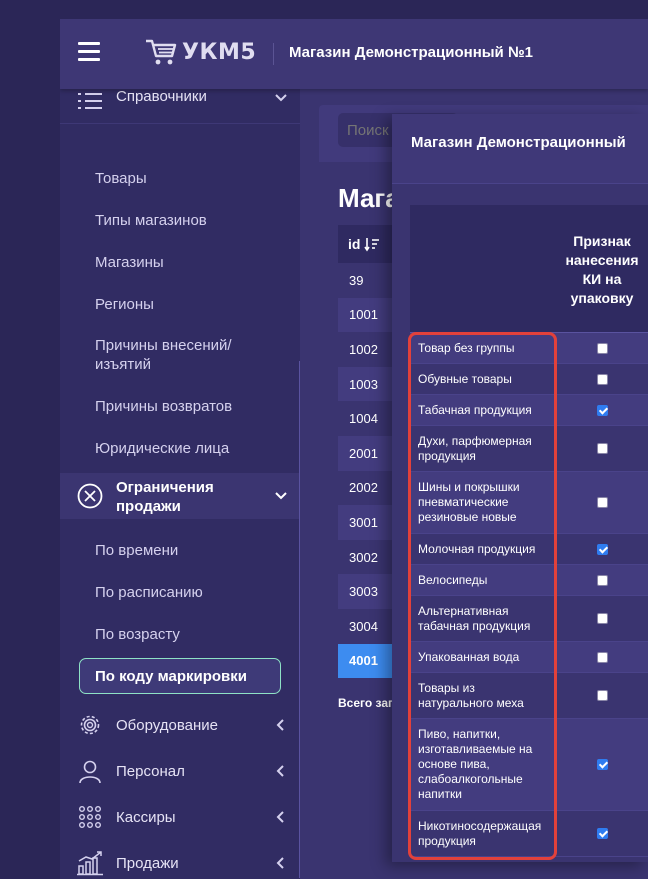  I want to click on store-title: Магазин Демонстрационный №1, so click(411, 52).